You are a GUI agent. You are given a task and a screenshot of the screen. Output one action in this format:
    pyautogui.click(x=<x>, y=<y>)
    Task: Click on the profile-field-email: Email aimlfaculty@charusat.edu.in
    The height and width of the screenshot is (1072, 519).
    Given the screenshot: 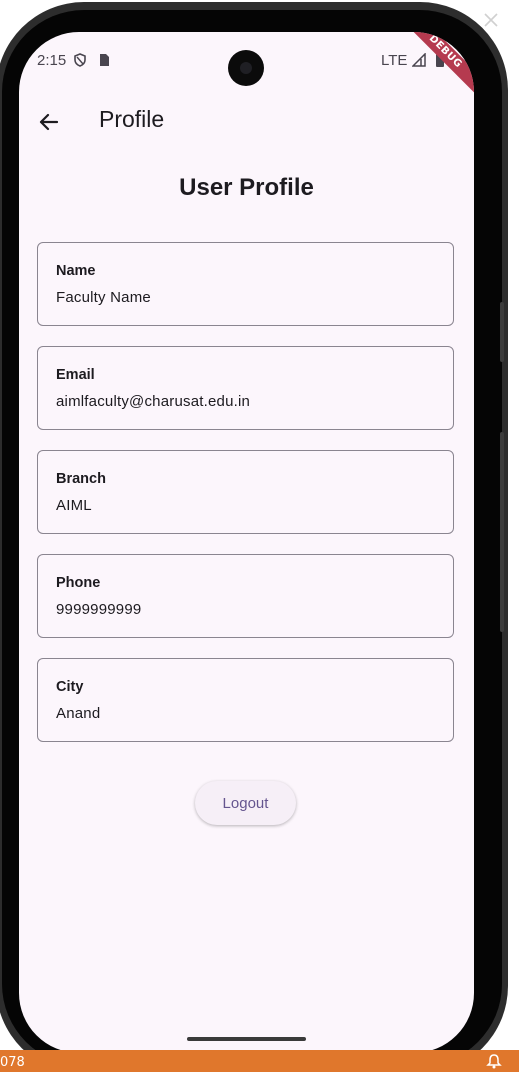 What is the action you would take?
    pyautogui.click(x=245, y=388)
    